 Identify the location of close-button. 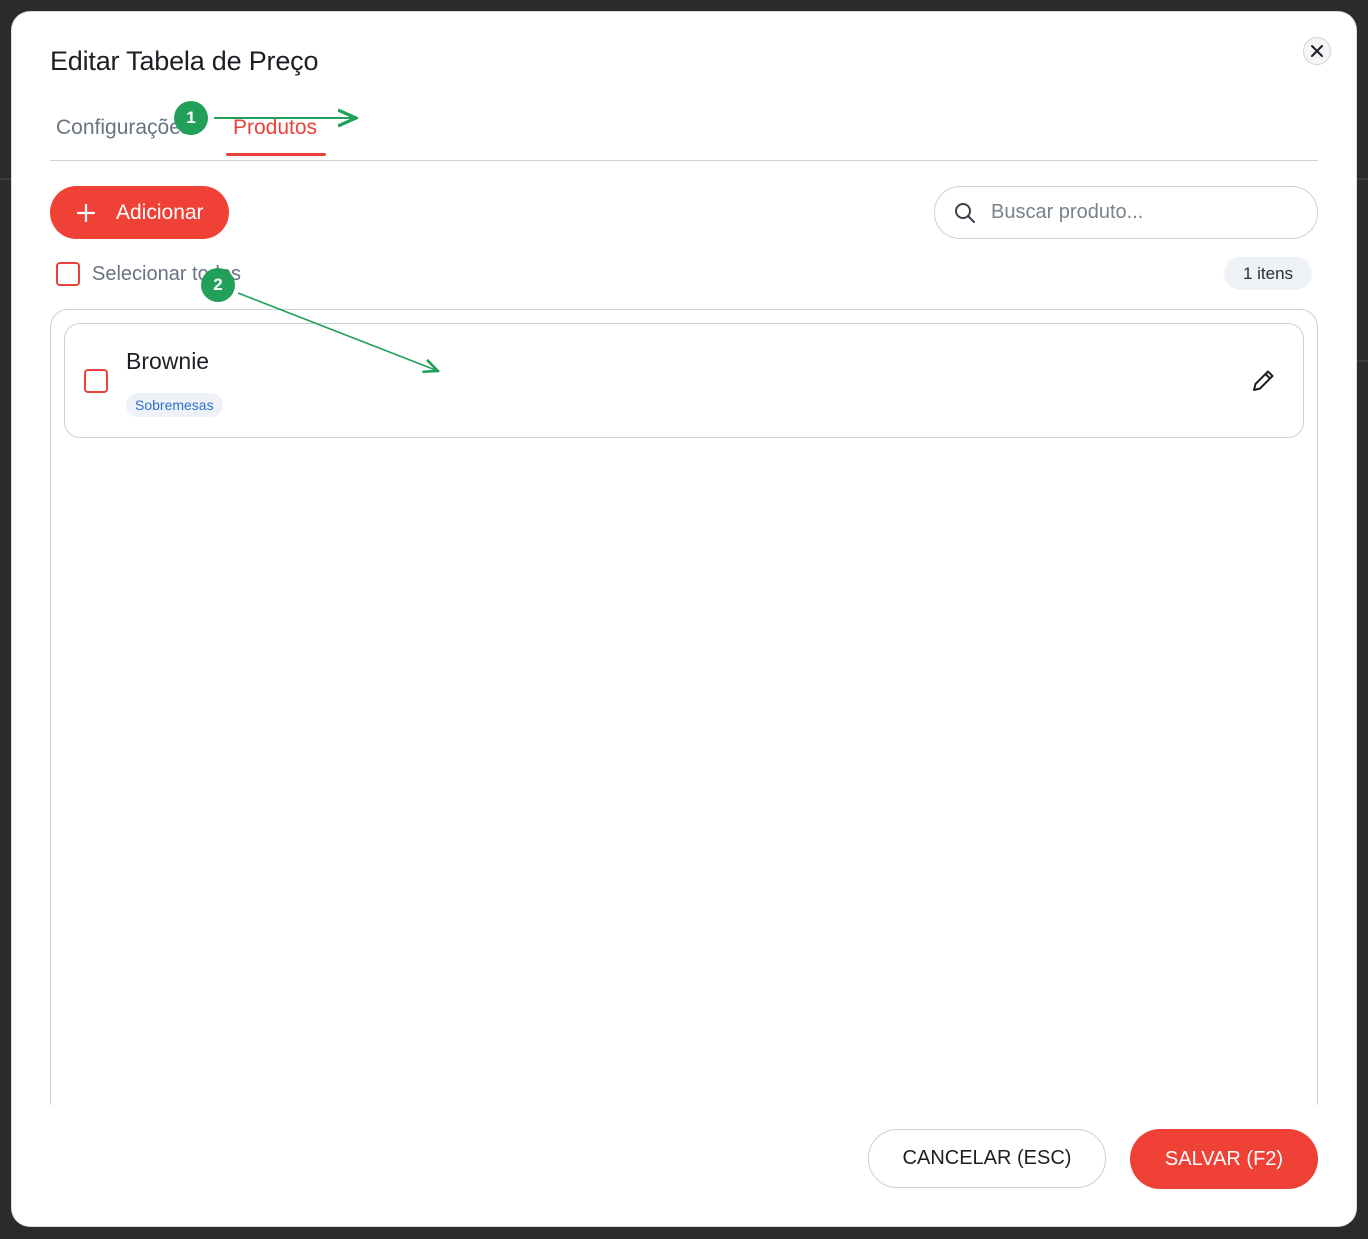
(1317, 51).